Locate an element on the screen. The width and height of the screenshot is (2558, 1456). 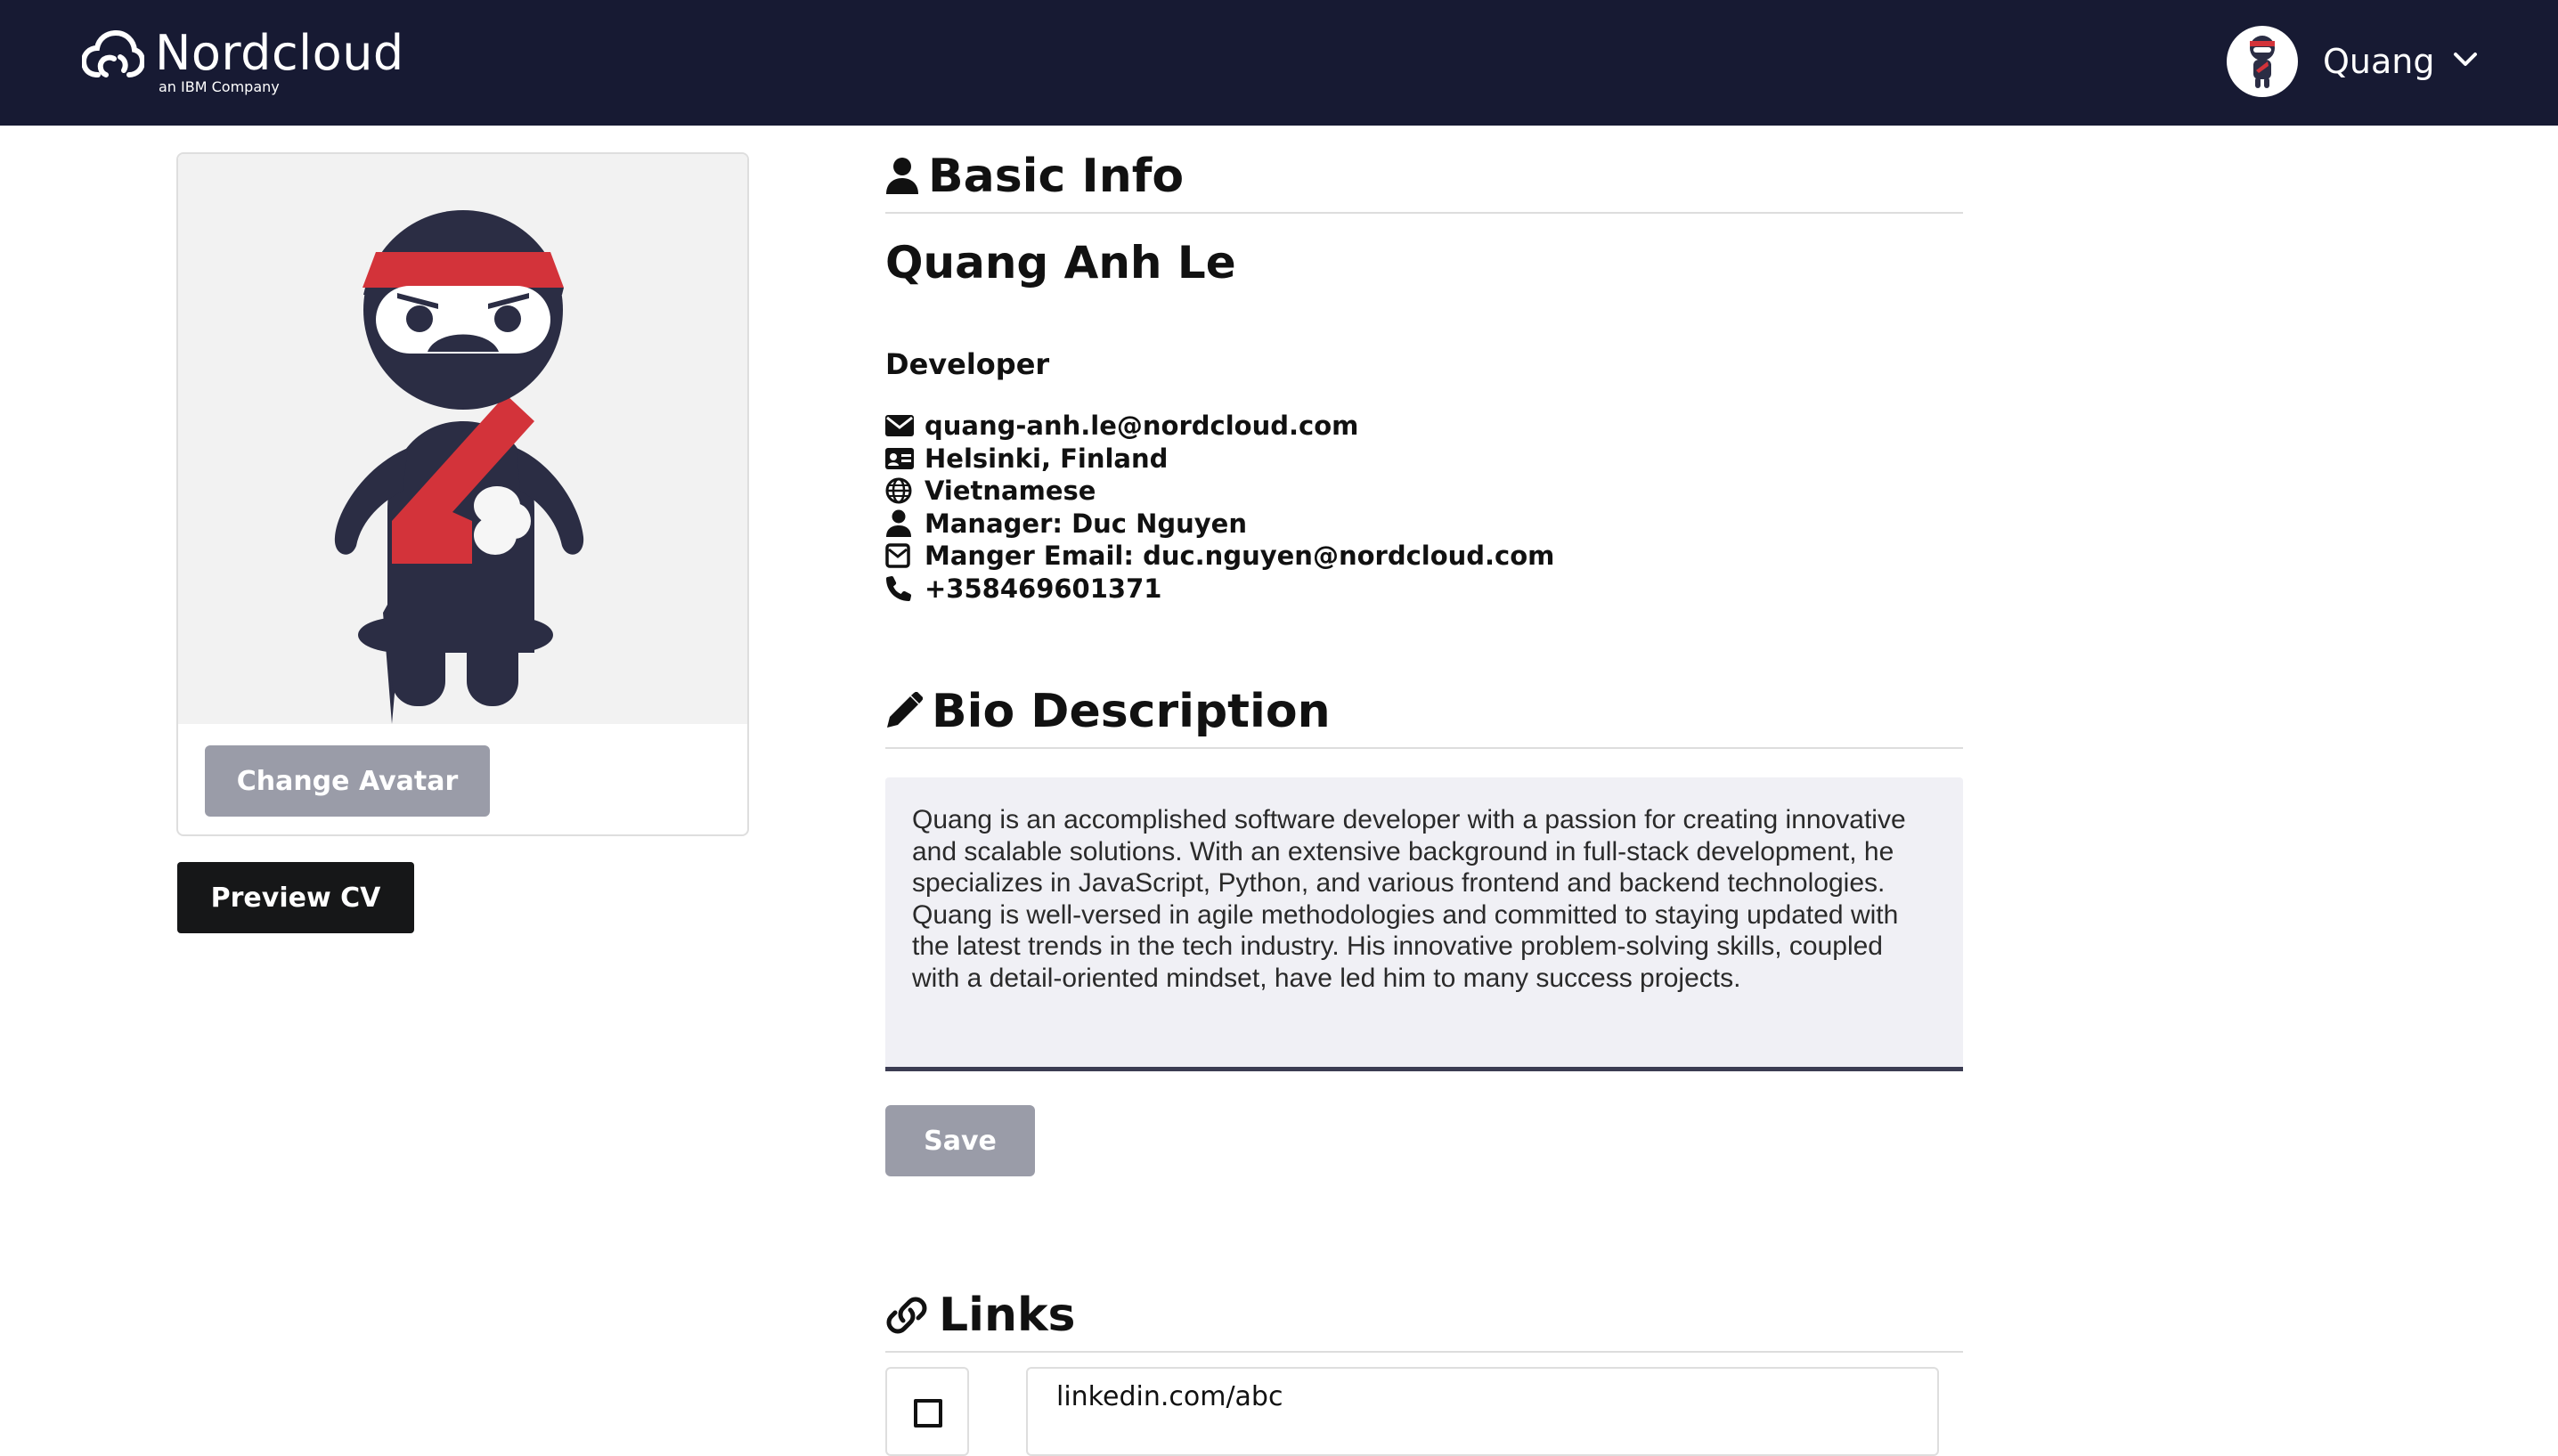
ninja-mascot-icon is located at coordinates (459, 467).